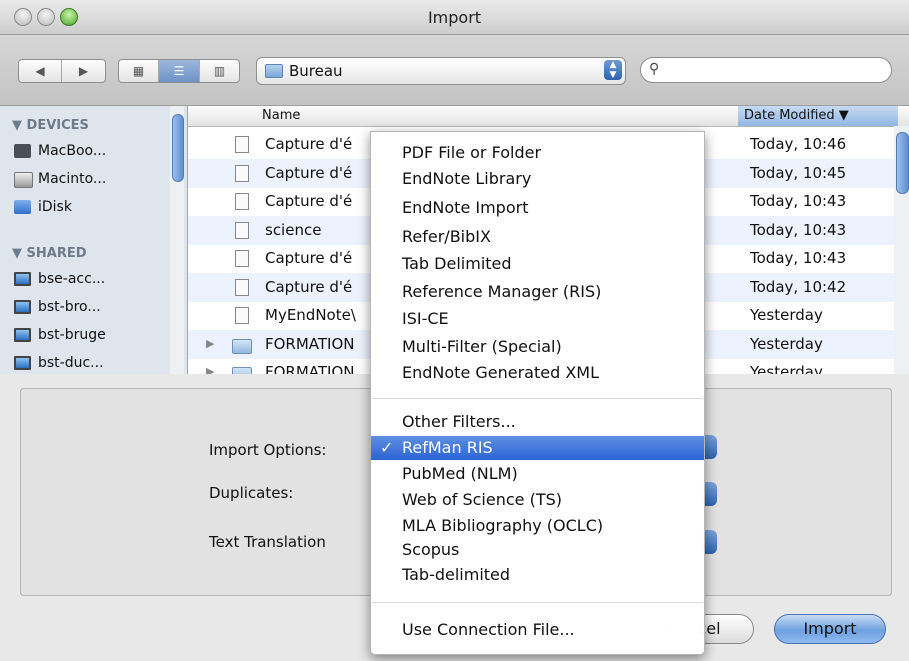 The width and height of the screenshot is (909, 661). Describe the element at coordinates (654, 69) in the screenshot. I see `search-icon: ⚲` at that location.